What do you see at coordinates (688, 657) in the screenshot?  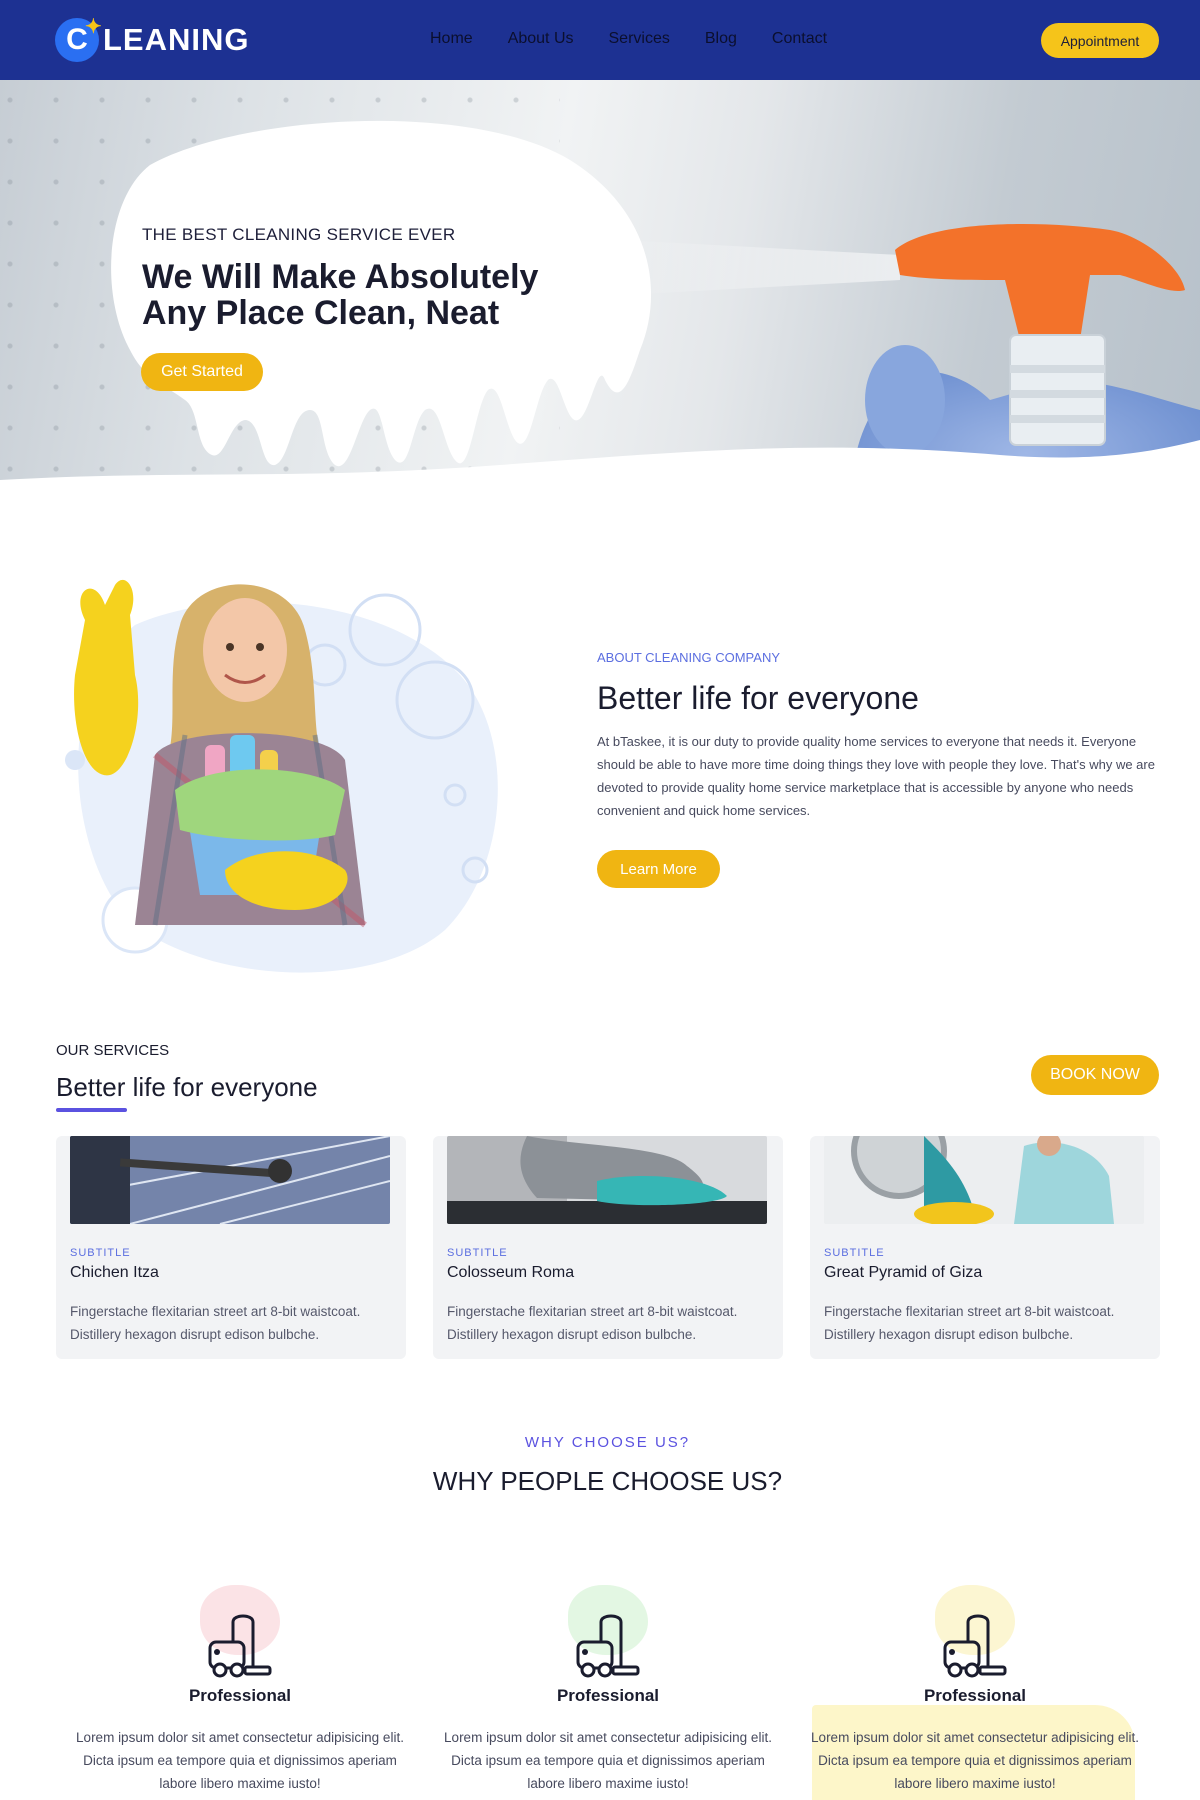 I see `about-kicker: ABOUT CLEANING COMPANY` at bounding box center [688, 657].